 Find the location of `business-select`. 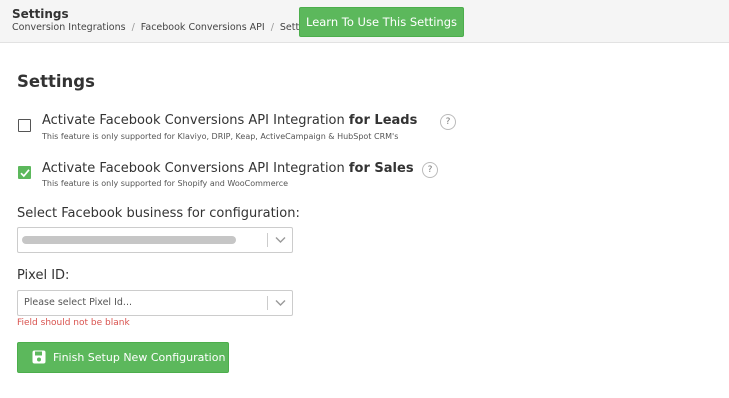

business-select is located at coordinates (155, 240).